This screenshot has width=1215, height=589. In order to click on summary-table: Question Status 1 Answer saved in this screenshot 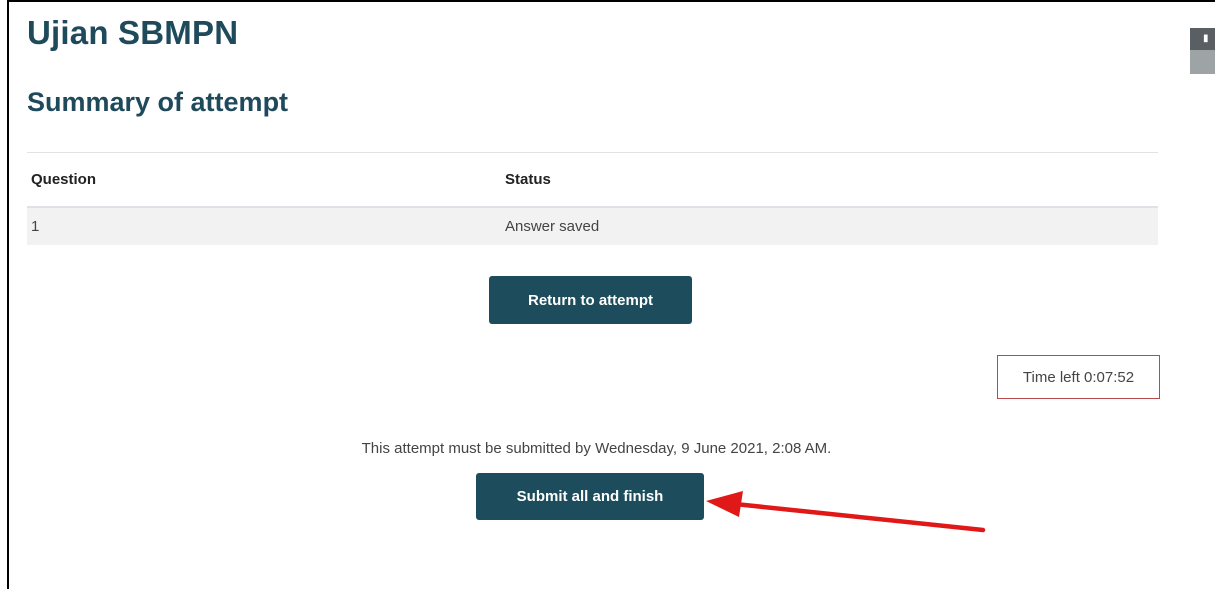, I will do `click(592, 198)`.